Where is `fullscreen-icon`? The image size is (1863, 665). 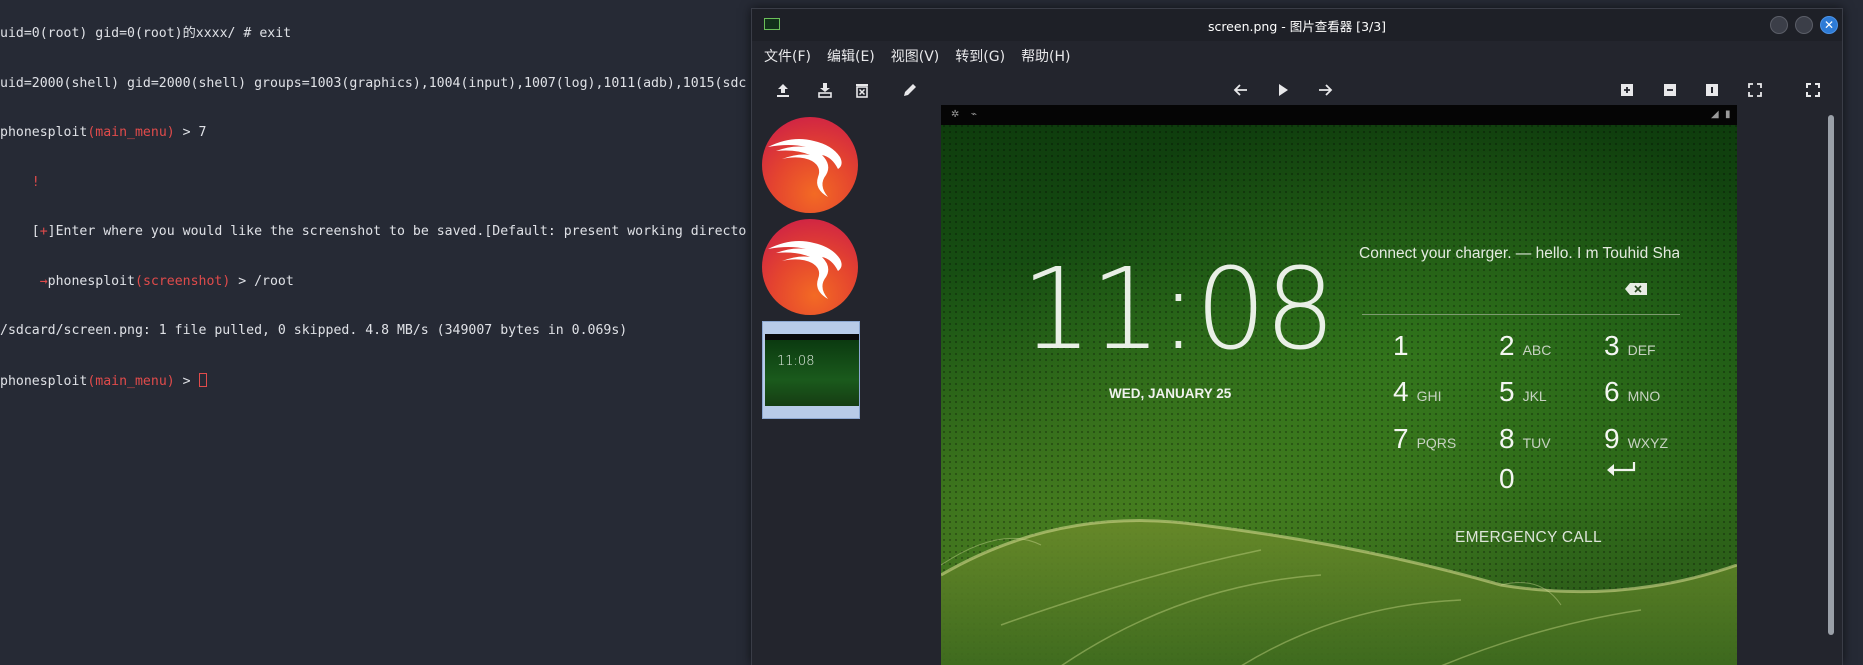
fullscreen-icon is located at coordinates (1813, 90).